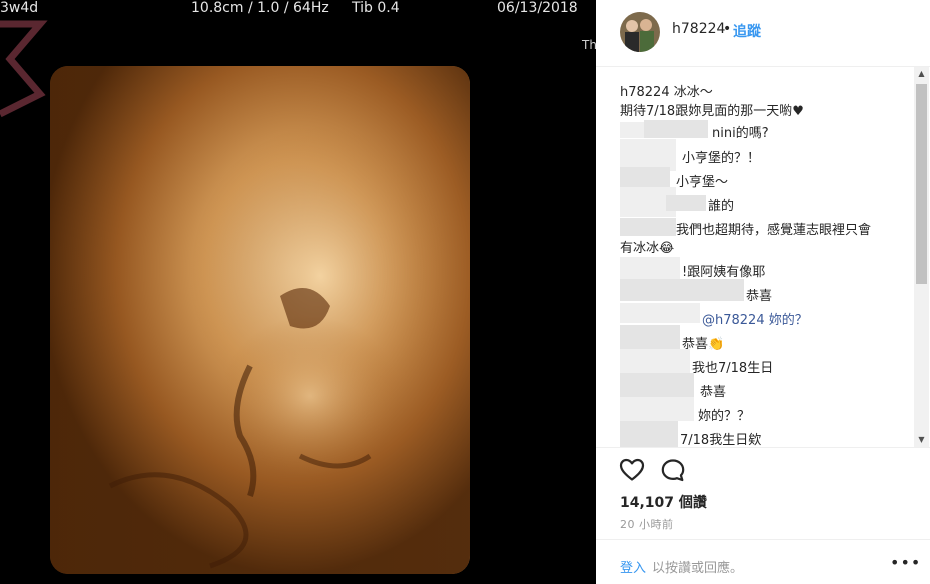 Image resolution: width=930 pixels, height=584 pixels. I want to click on scan-date-label: 06/13/2018, so click(537, 8).